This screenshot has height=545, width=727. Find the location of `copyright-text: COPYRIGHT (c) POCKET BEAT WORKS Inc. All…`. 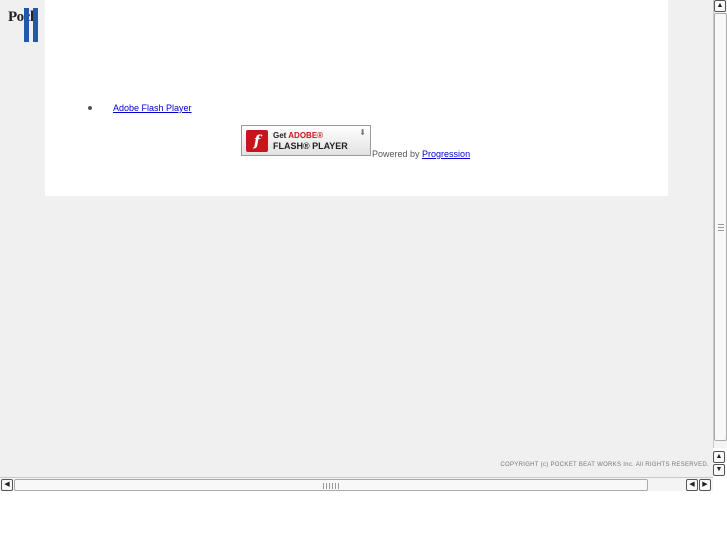

copyright-text: COPYRIGHT (c) POCKET BEAT WORKS Inc. All… is located at coordinates (604, 465).